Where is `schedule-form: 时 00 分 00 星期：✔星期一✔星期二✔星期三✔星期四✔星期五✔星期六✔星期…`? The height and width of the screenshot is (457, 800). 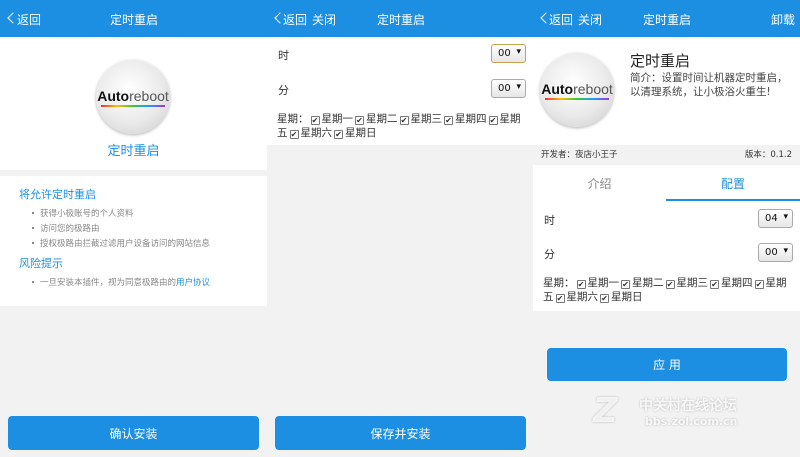 schedule-form: 时 00 分 00 星期：✔星期一✔星期二✔星期三✔星期四✔星期五✔星期六✔星期… is located at coordinates (400, 91).